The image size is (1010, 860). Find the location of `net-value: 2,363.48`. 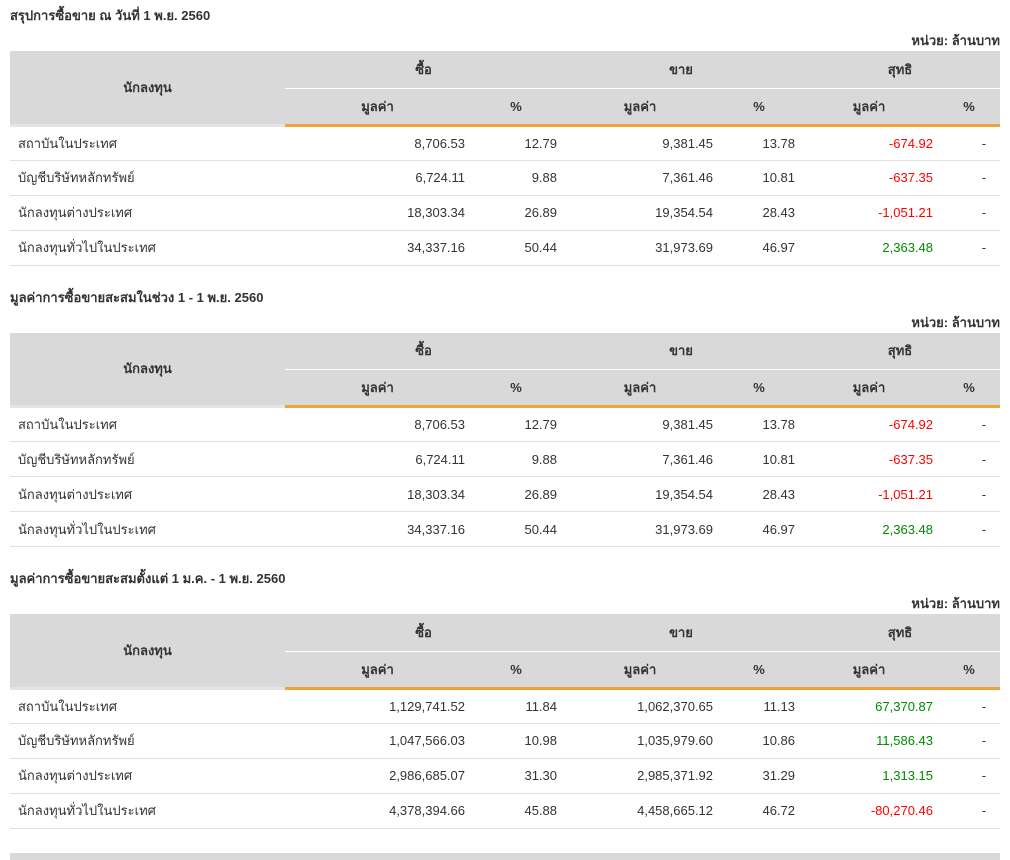

net-value: 2,363.48 is located at coordinates (869, 529).